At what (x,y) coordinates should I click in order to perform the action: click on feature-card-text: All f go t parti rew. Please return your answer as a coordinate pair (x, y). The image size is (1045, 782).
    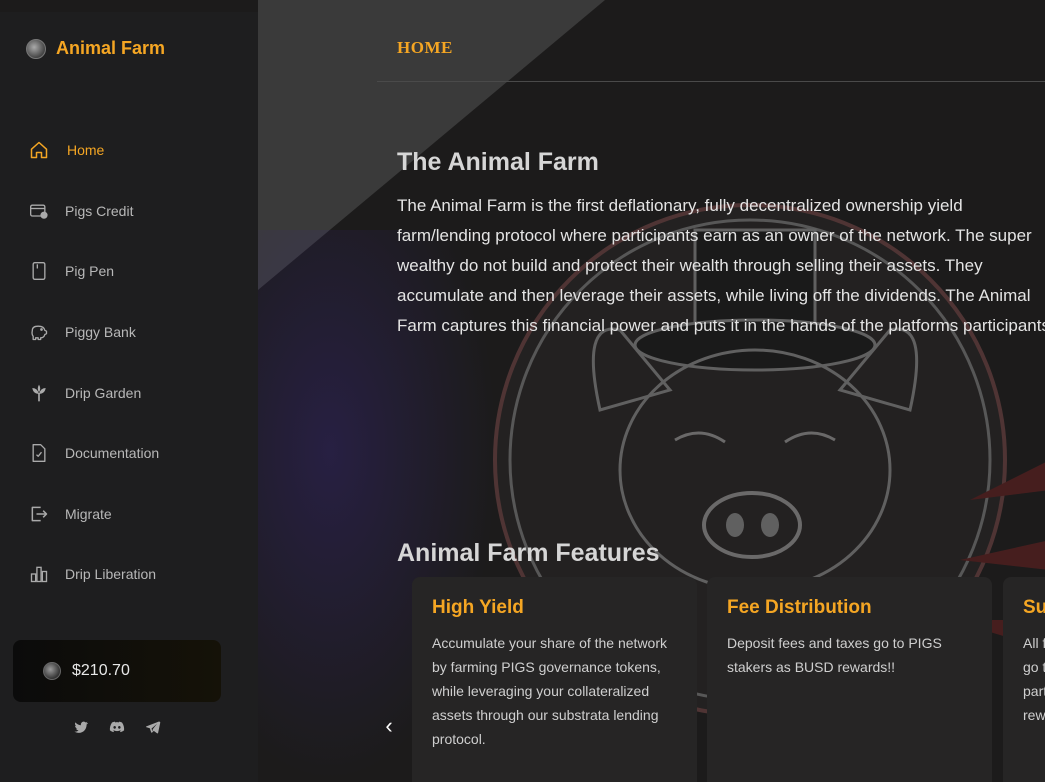
    Looking at the image, I should click on (1034, 679).